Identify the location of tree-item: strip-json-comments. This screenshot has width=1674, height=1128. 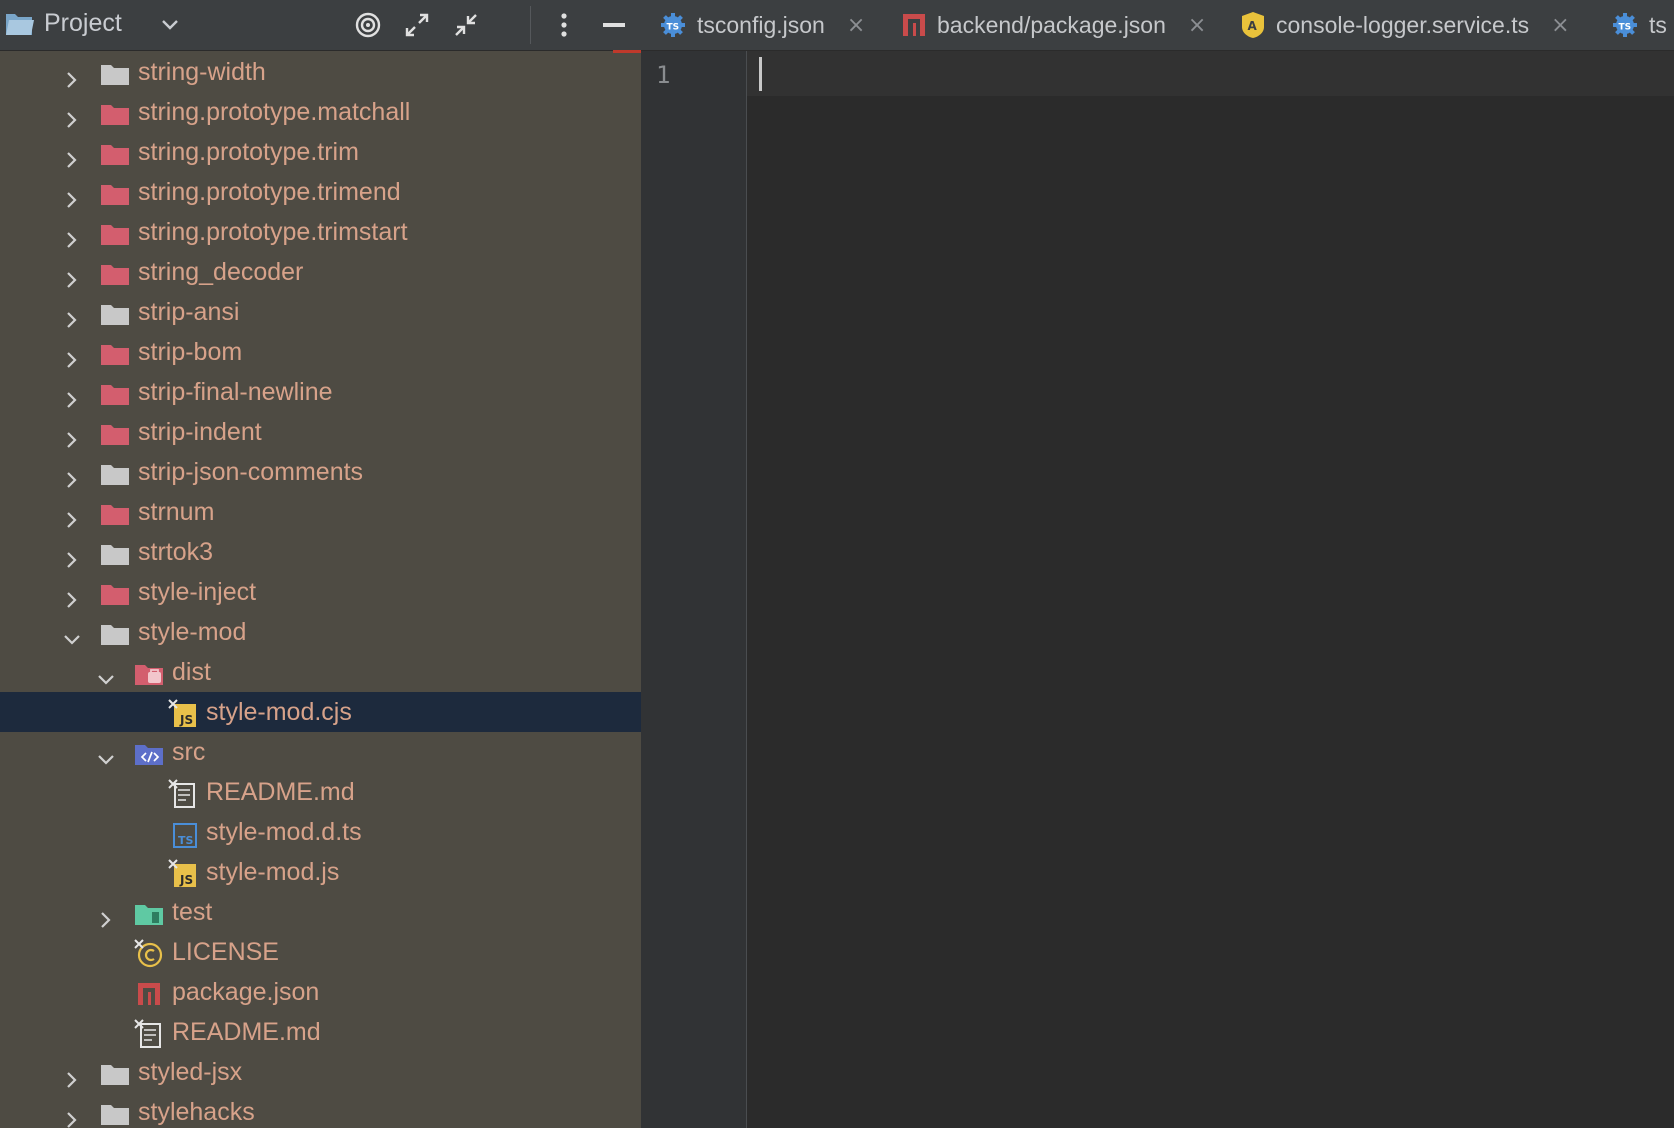
(320, 472).